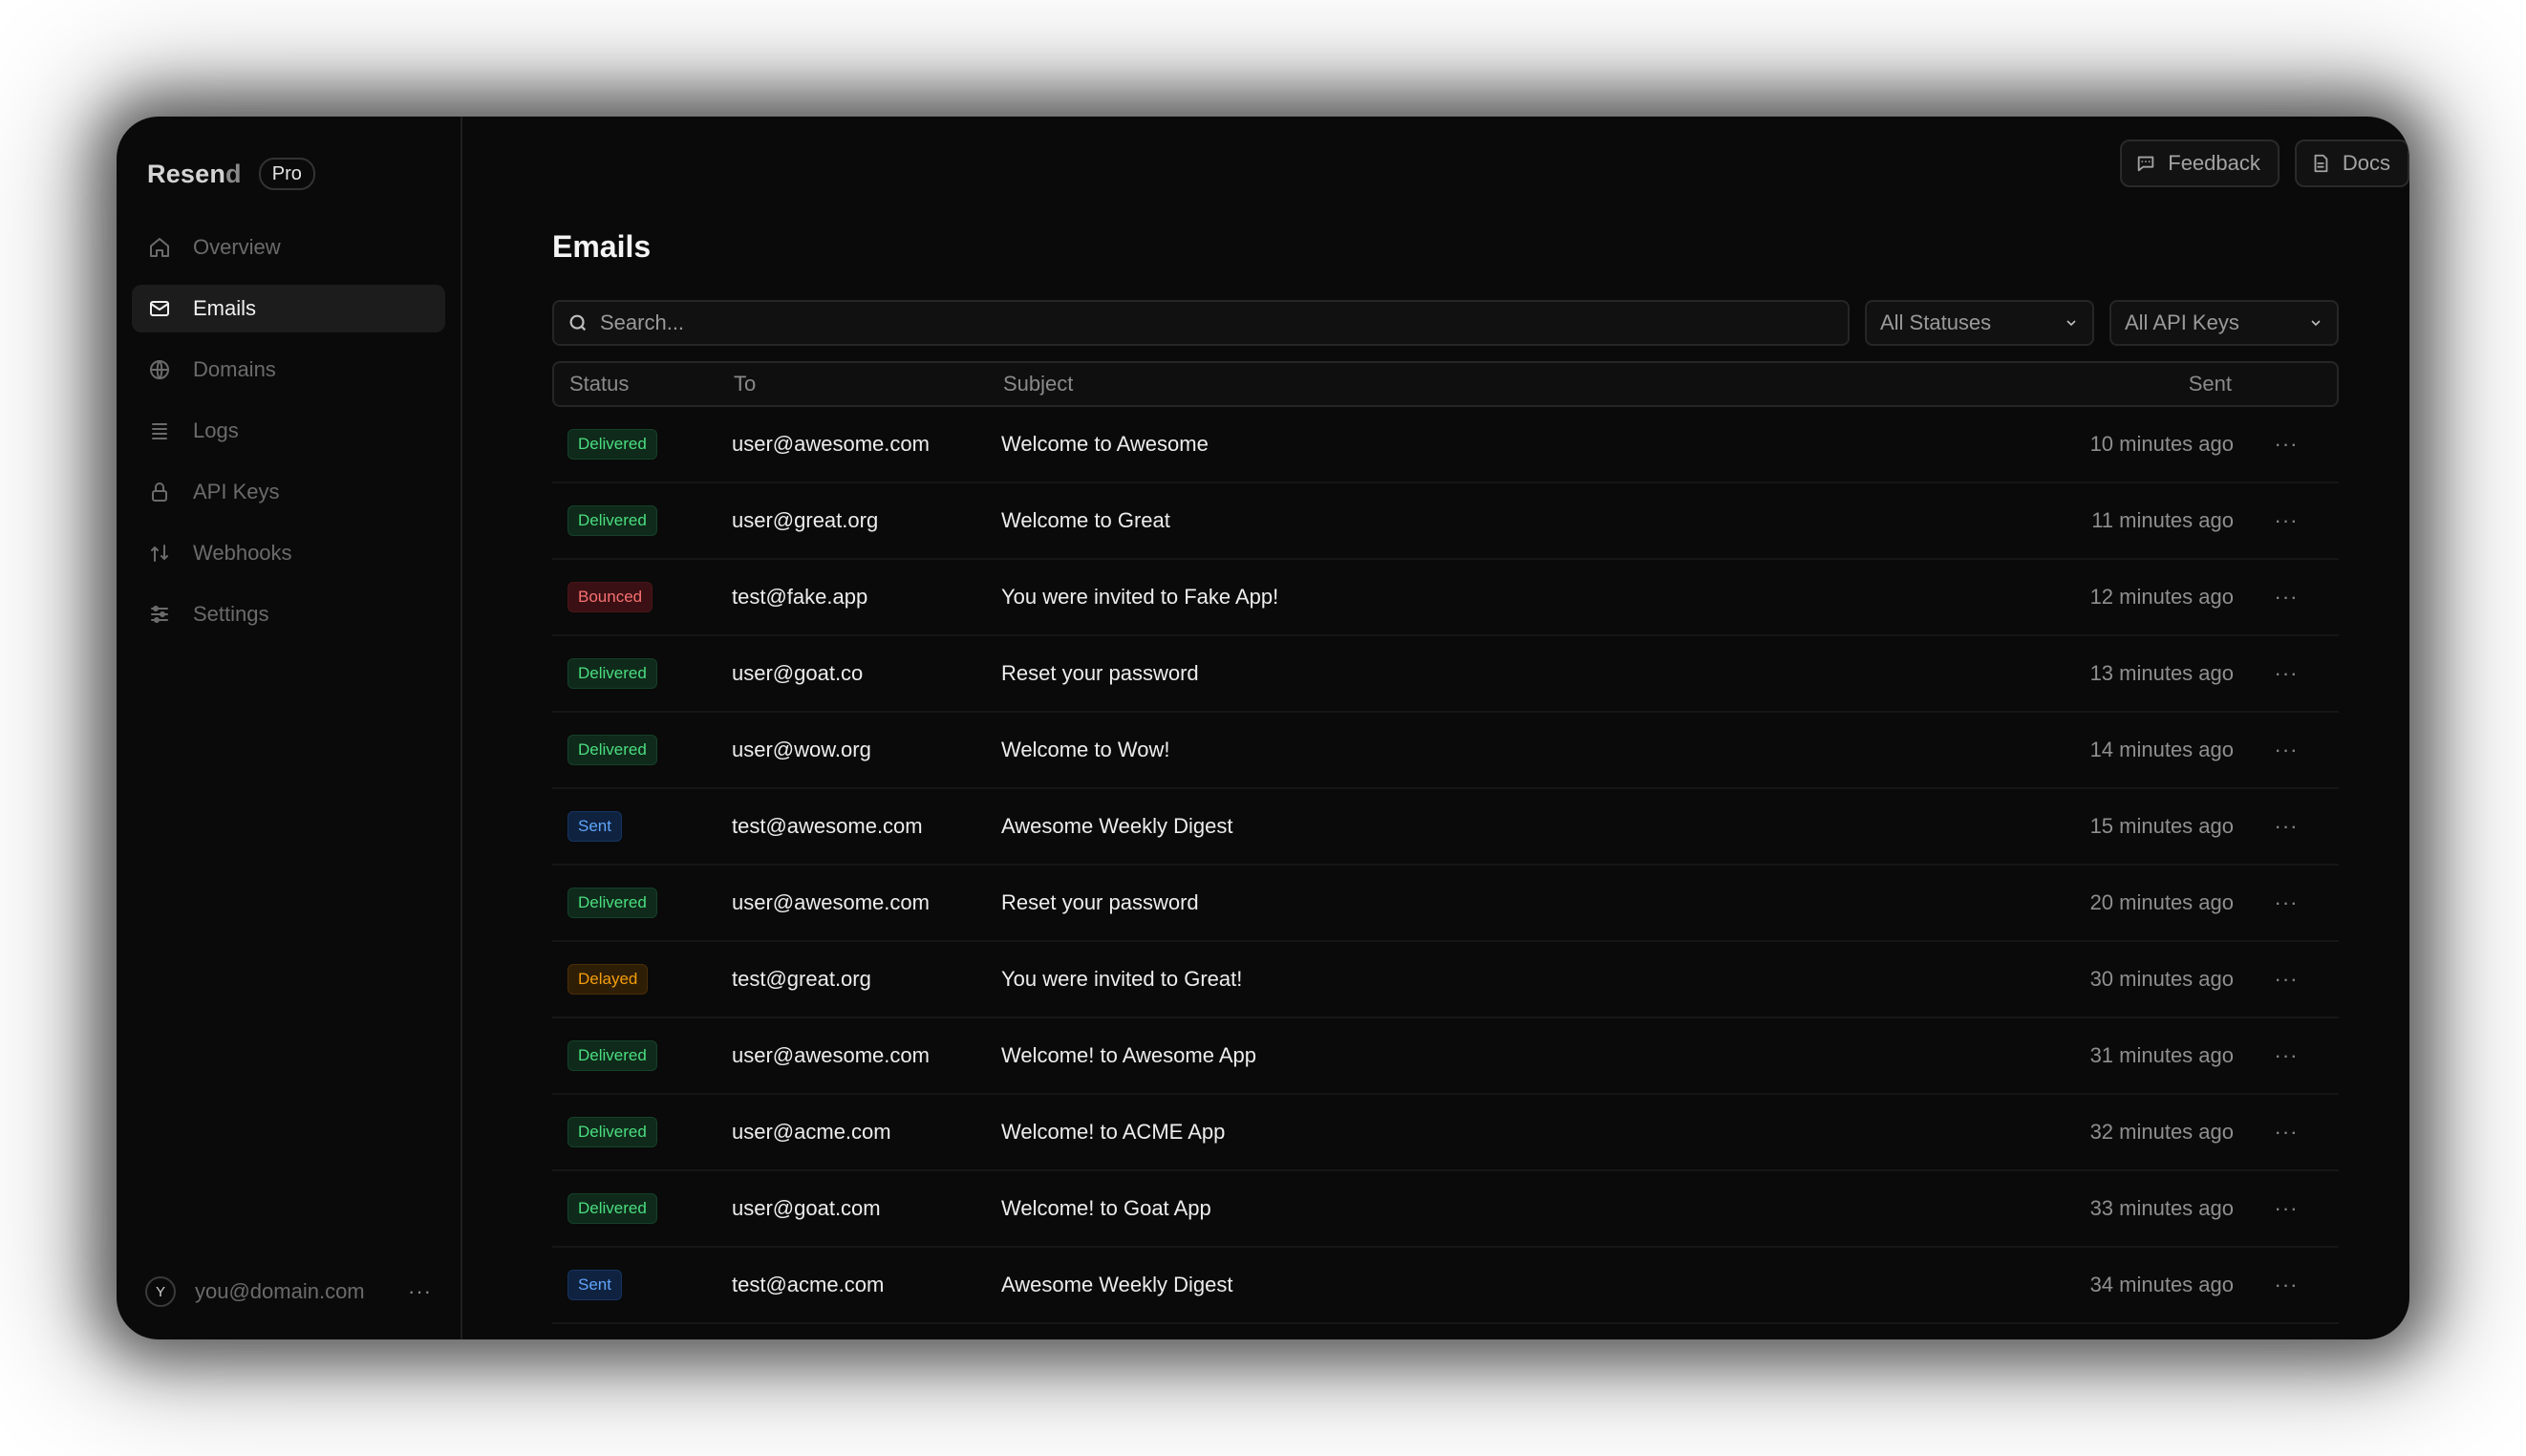 This screenshot has width=2526, height=1456. I want to click on sent-cell: 12 minutes ago, so click(2161, 597).